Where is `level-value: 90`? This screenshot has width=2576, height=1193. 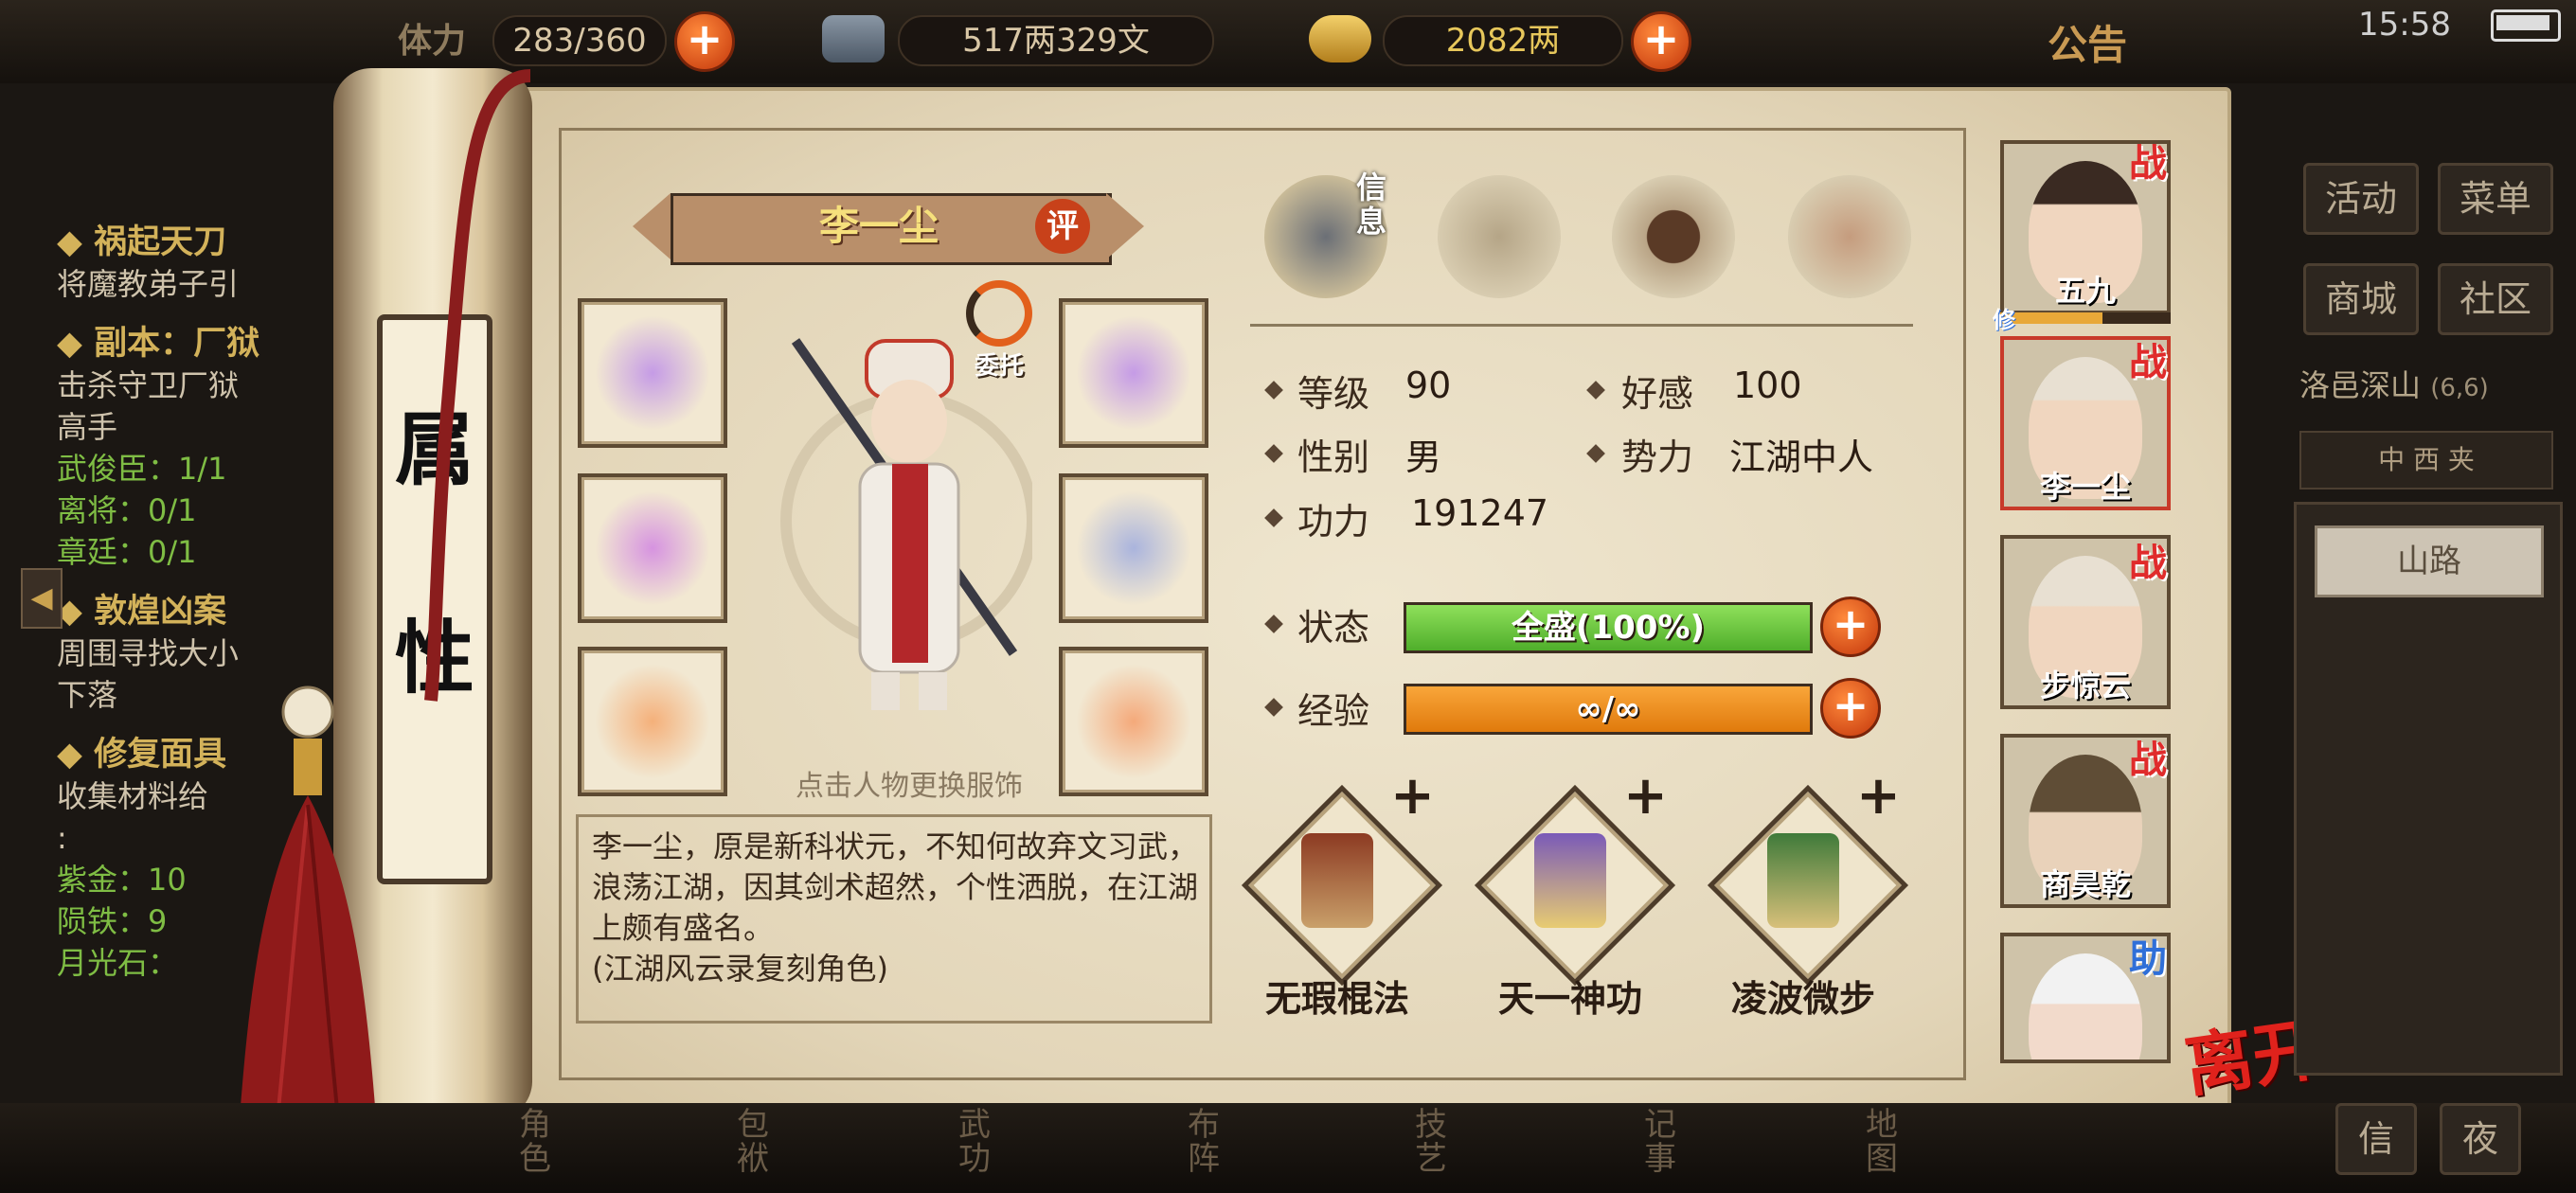 level-value: 90 is located at coordinates (1428, 385).